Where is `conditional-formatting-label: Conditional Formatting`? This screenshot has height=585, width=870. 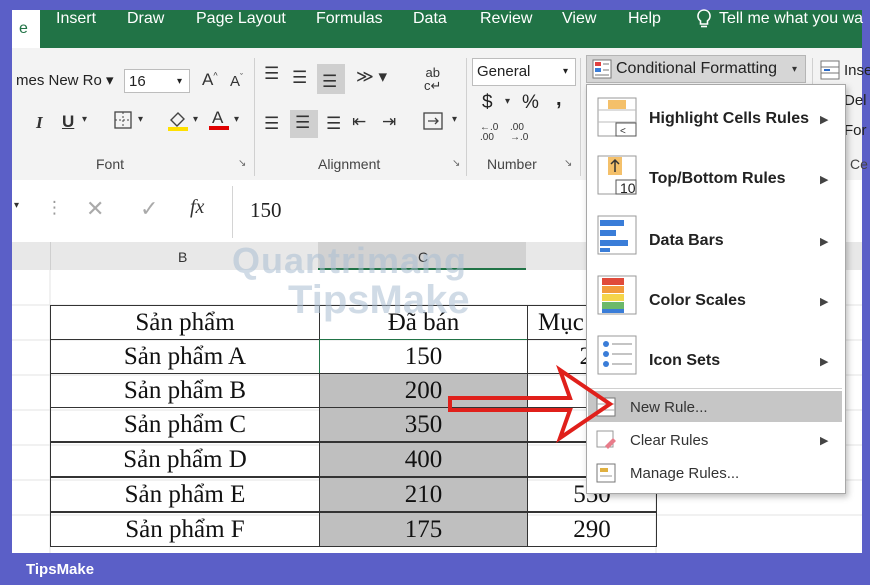 conditional-formatting-label: Conditional Formatting is located at coordinates (696, 68).